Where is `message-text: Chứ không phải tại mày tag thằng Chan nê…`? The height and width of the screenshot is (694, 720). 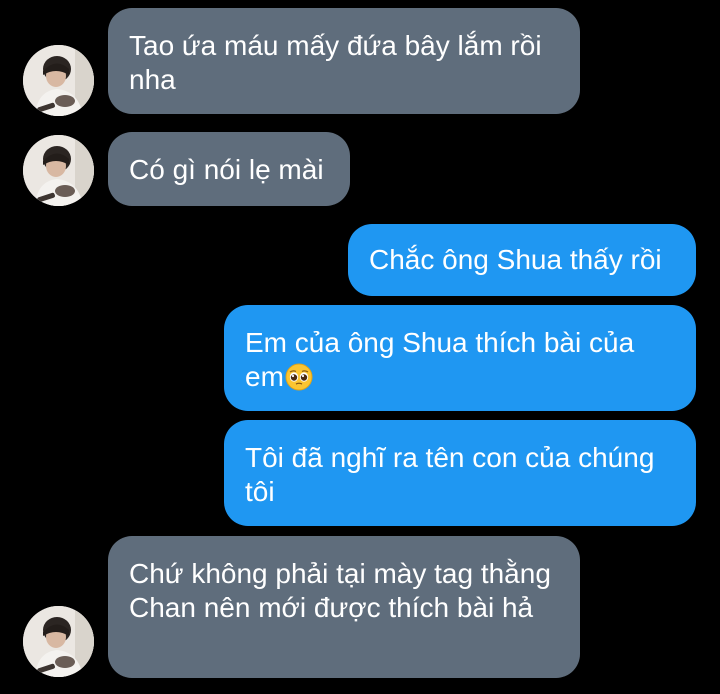
message-text: Chứ không phải tại mày tag thằng Chan nê… is located at coordinates (340, 590).